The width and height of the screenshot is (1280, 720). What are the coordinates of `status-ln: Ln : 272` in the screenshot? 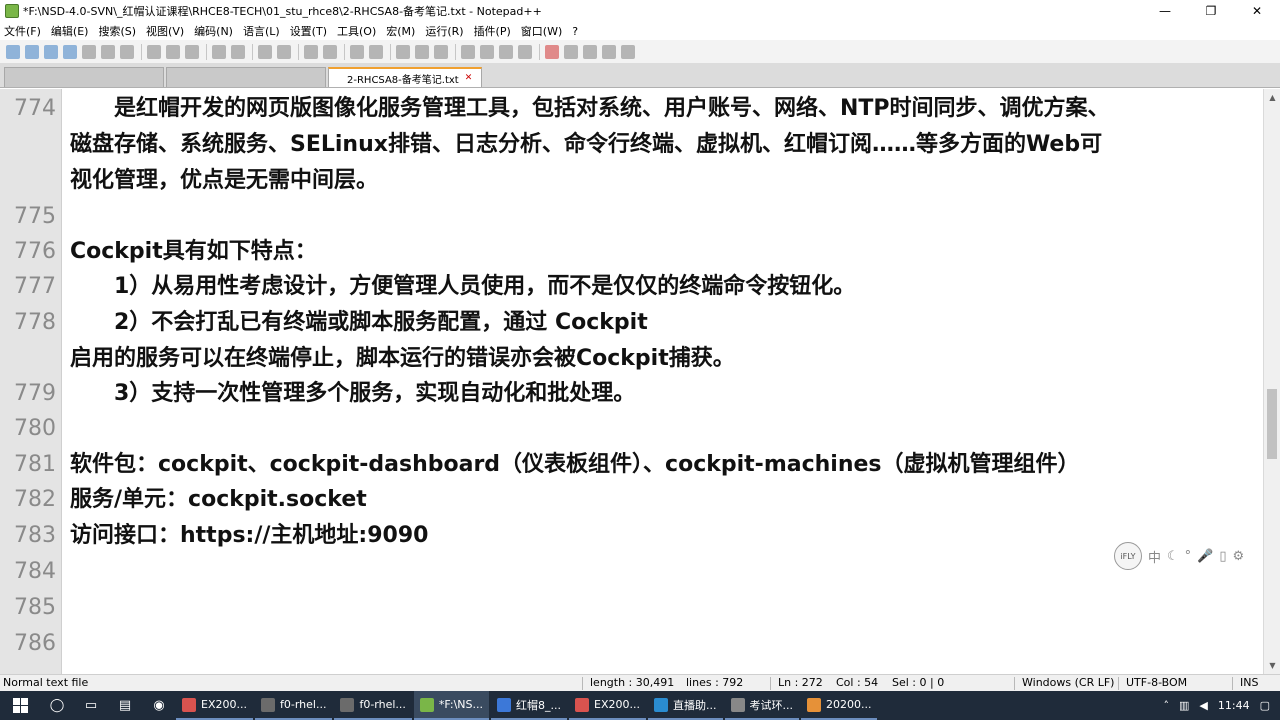 It's located at (800, 682).